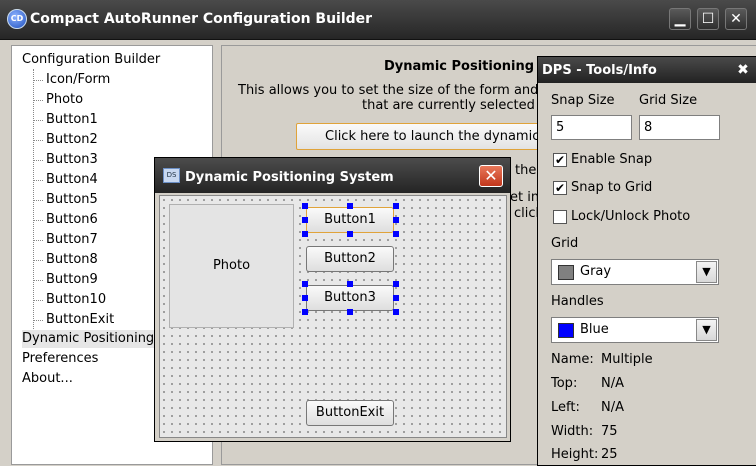  What do you see at coordinates (69, 300) in the screenshot?
I see `tree-item-button10: Button10` at bounding box center [69, 300].